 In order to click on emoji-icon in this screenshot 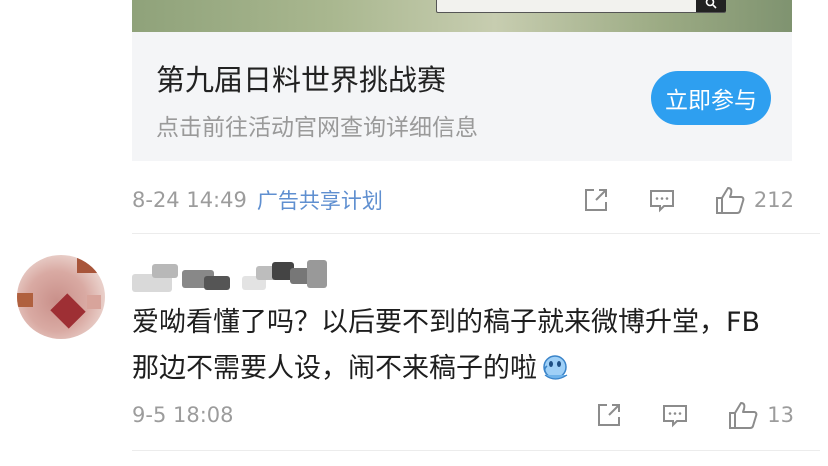, I will do `click(556, 367)`.